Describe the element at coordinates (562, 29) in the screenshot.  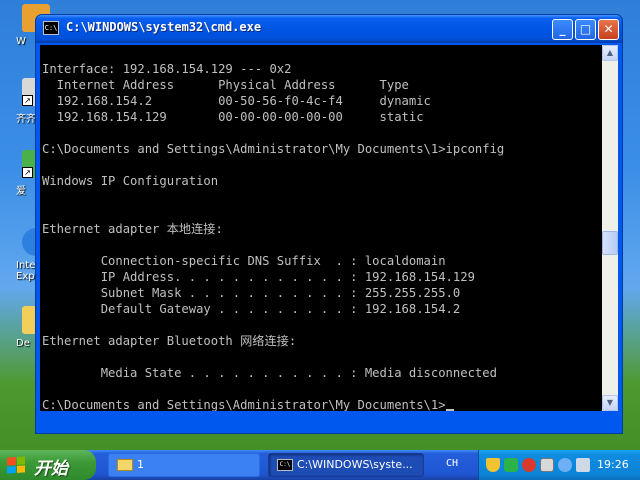
I see `minimize-button: _` at that location.